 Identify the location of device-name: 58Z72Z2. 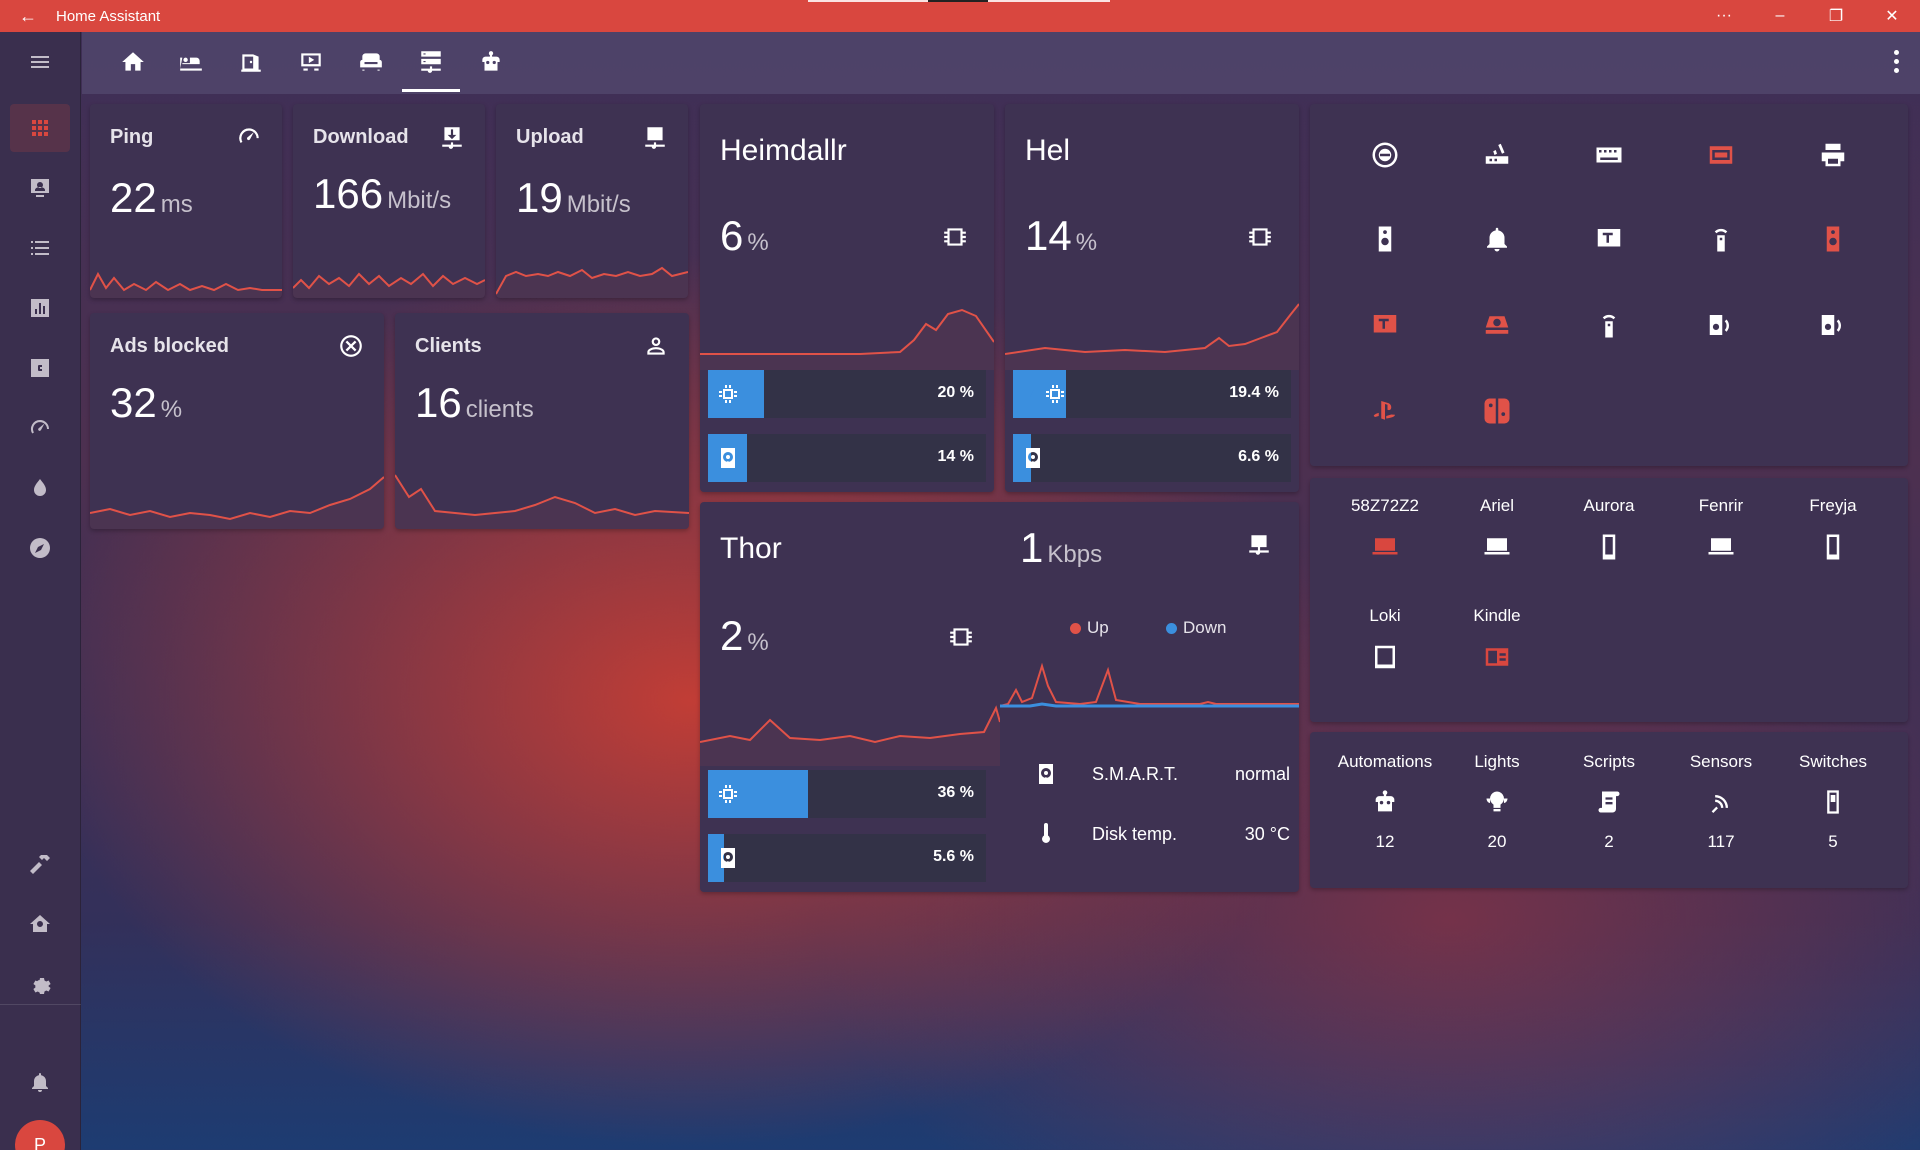
(1385, 505).